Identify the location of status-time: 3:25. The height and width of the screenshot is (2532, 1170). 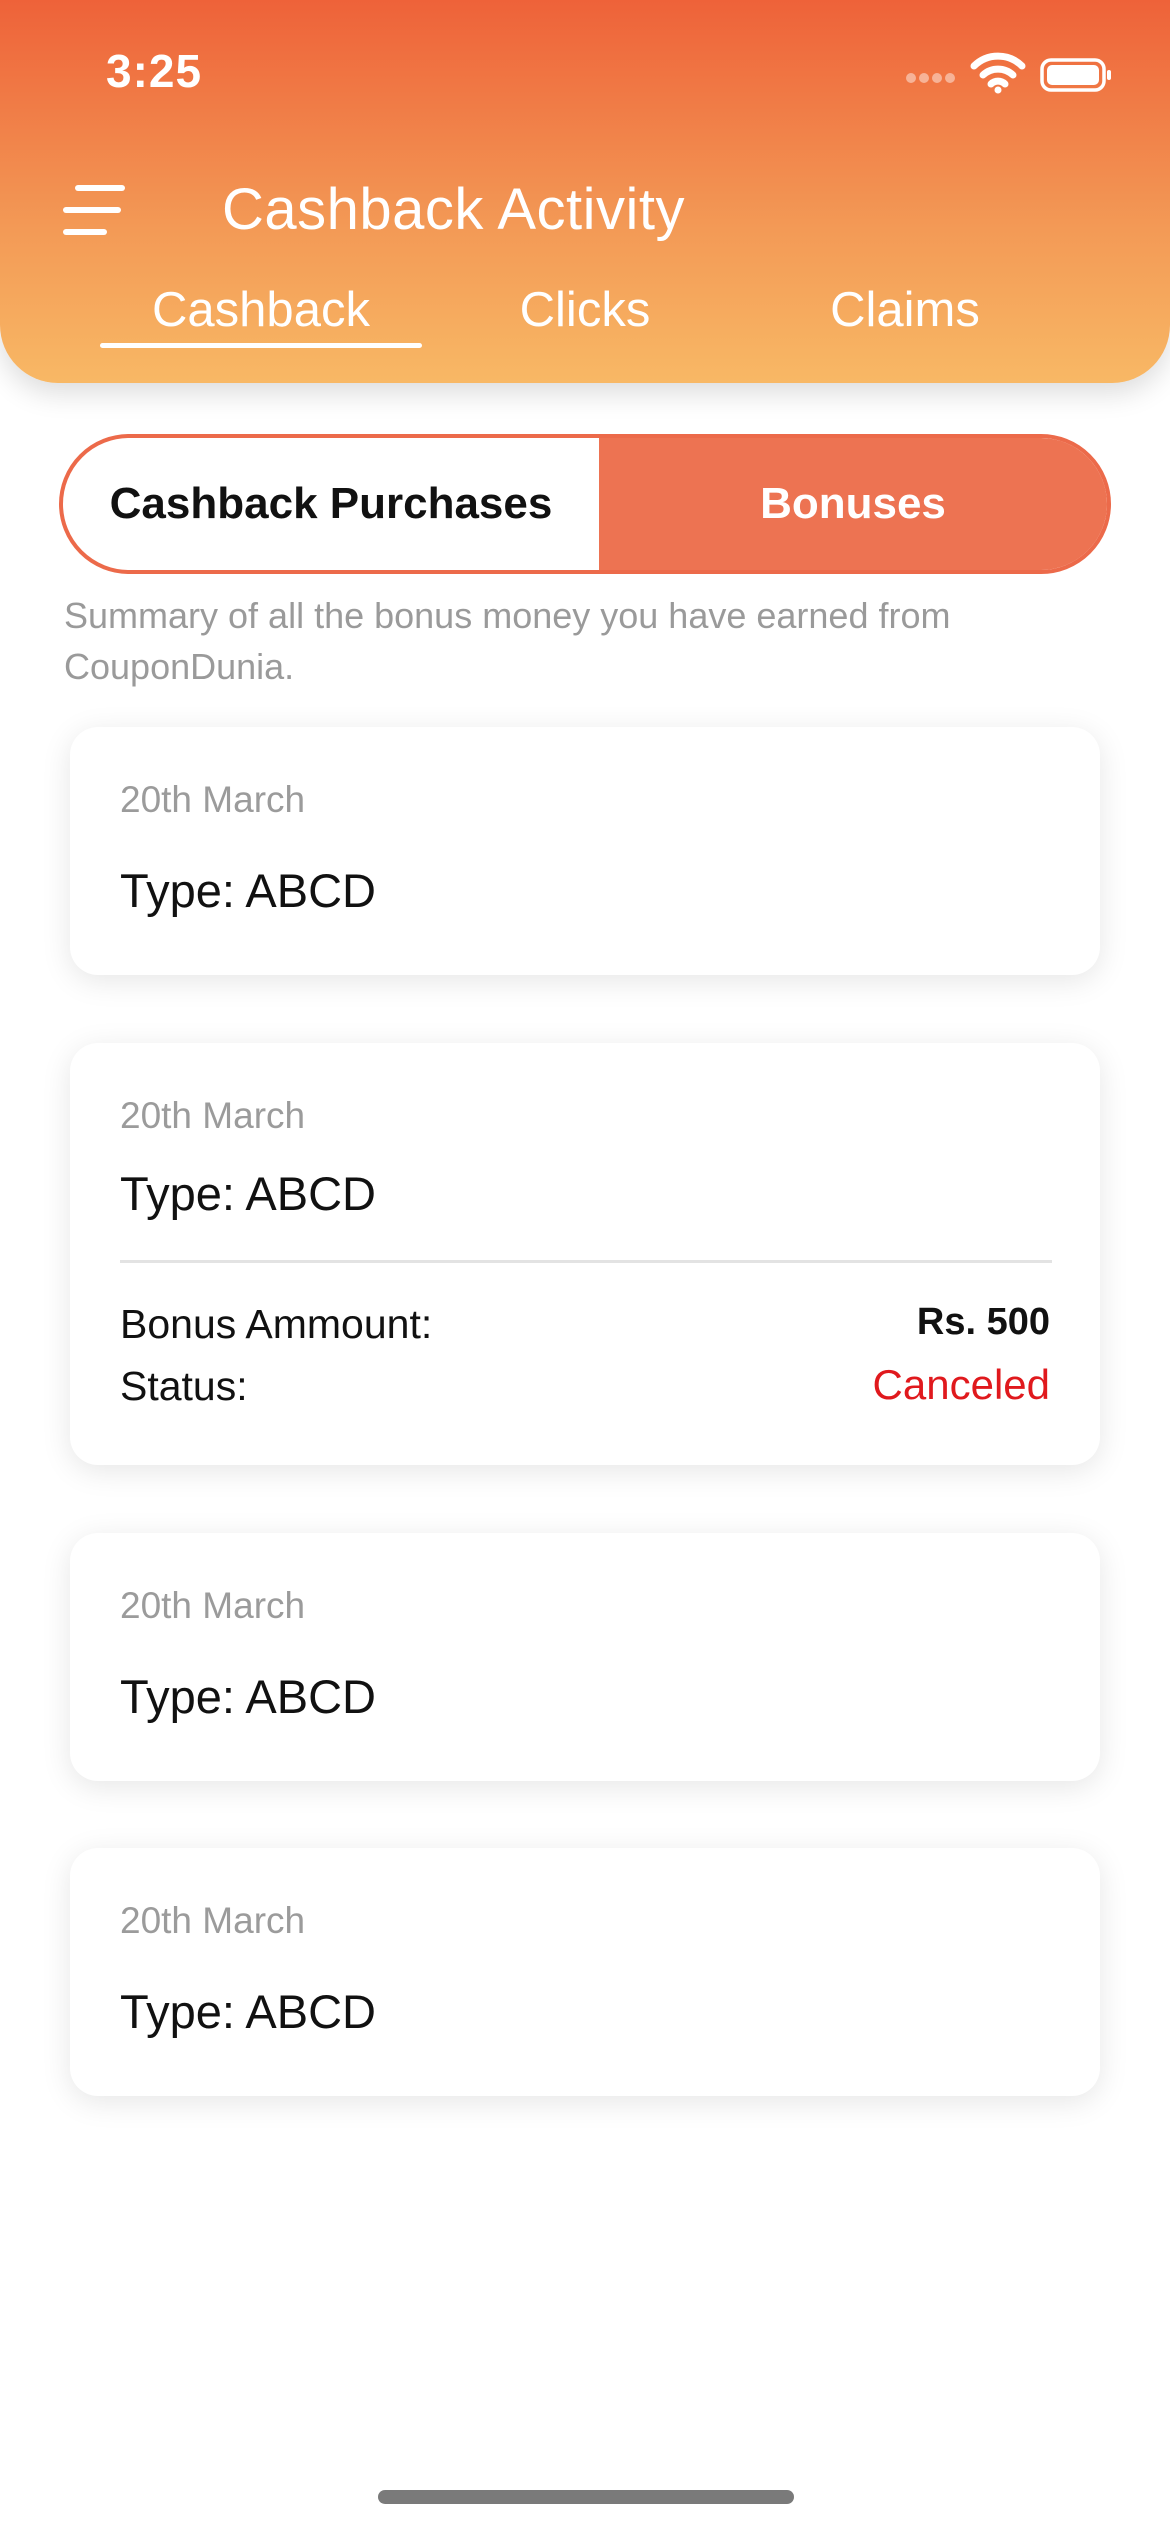
(154, 71).